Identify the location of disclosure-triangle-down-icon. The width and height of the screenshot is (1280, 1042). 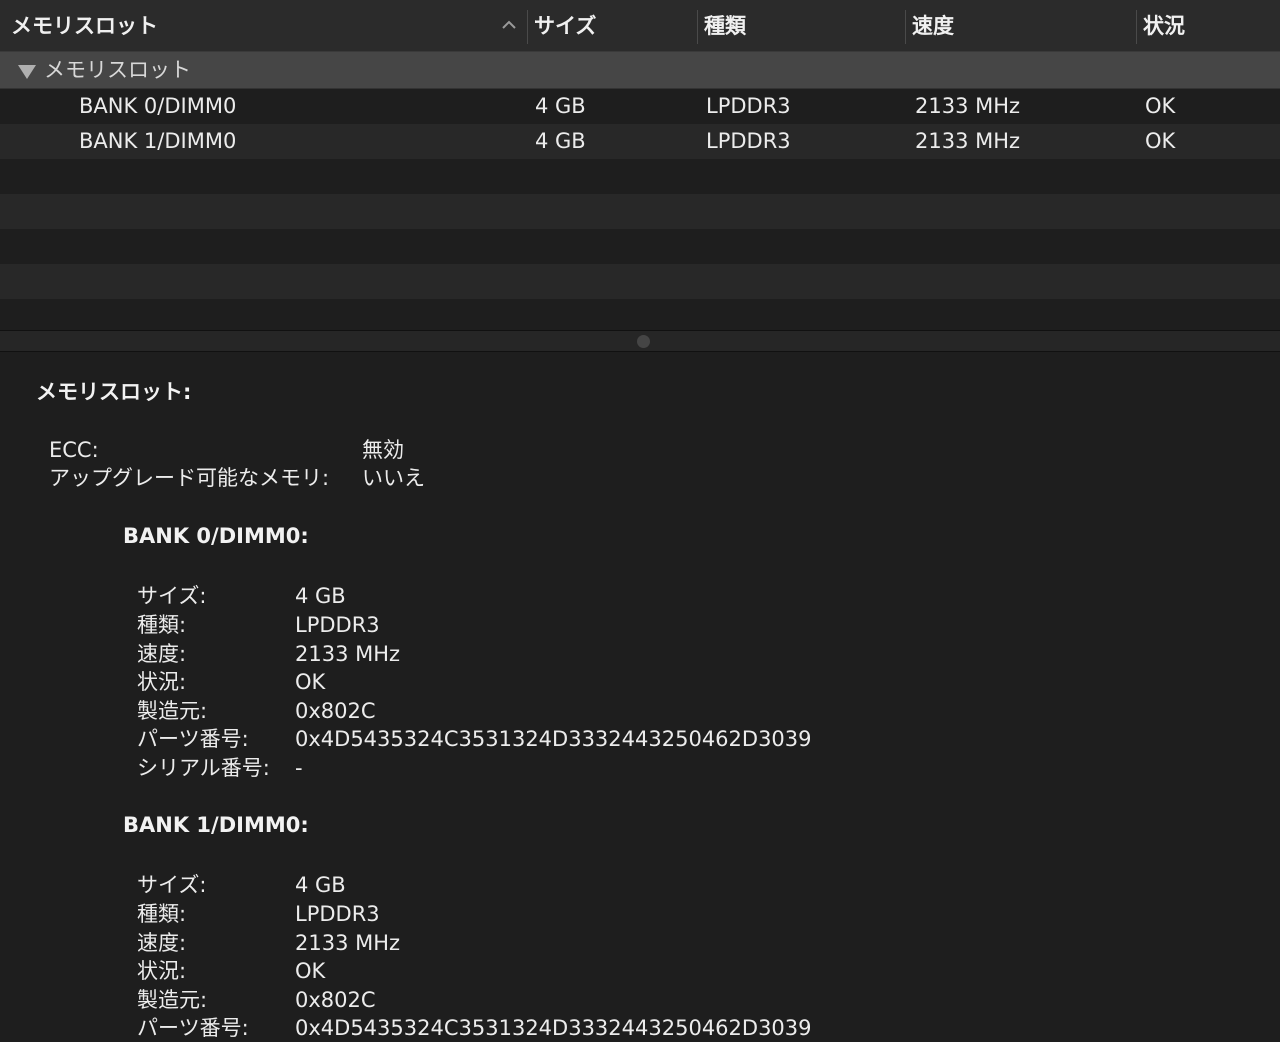
(27, 72).